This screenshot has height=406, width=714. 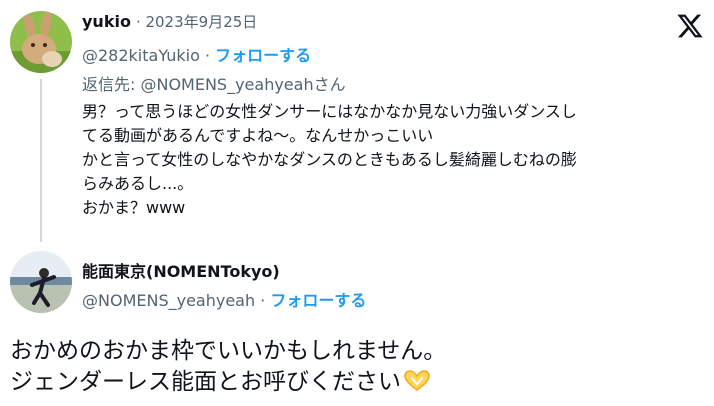 I want to click on avatar-nomentokyo, so click(x=41, y=282).